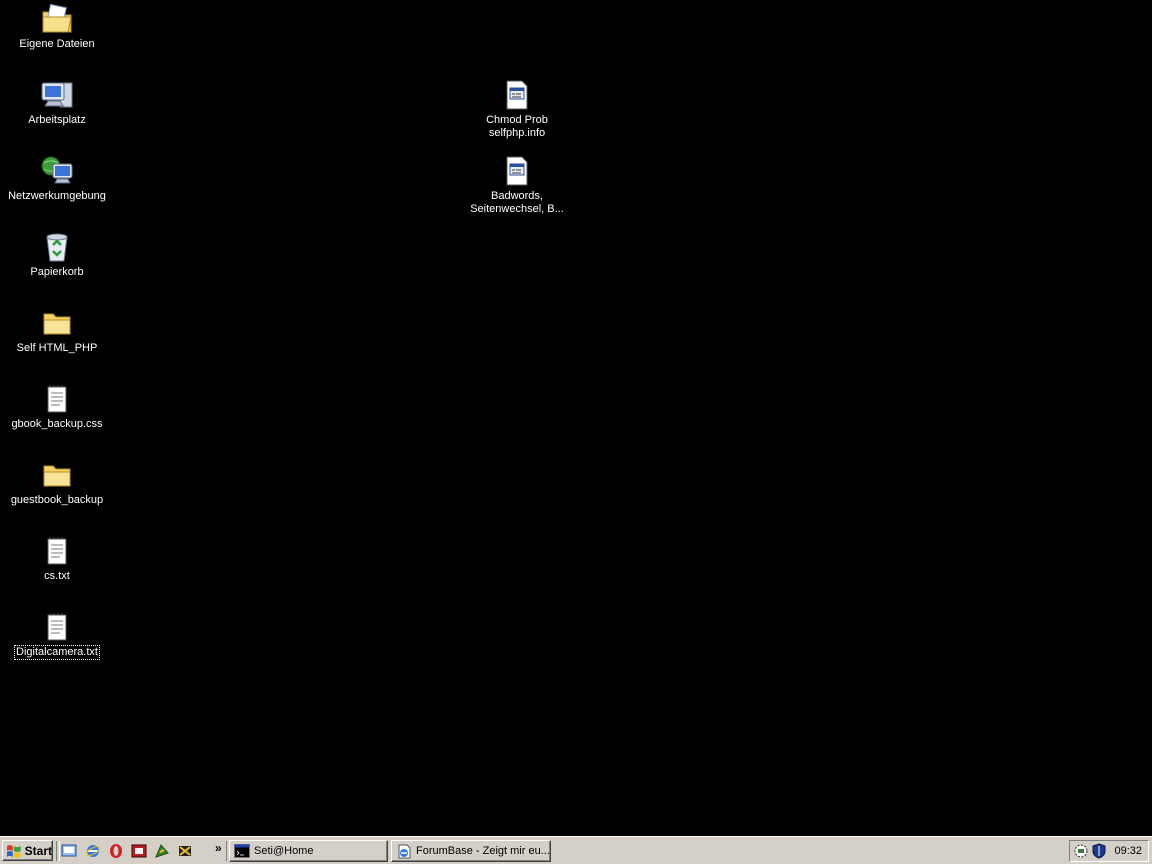 The width and height of the screenshot is (1152, 864). What do you see at coordinates (1128, 851) in the screenshot?
I see `clock: 09:32` at bounding box center [1128, 851].